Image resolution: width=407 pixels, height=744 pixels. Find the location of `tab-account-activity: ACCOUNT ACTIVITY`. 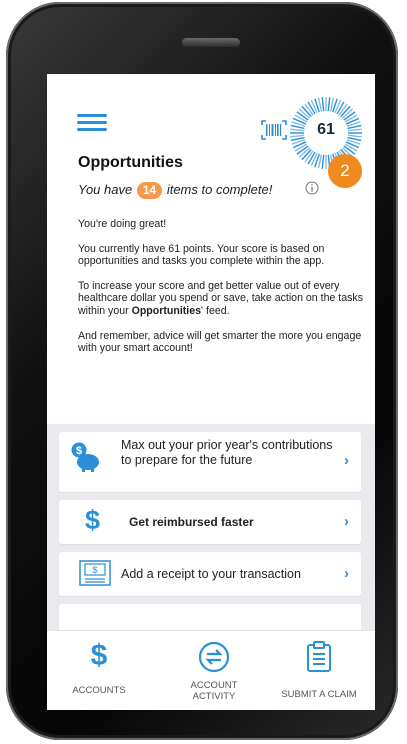

tab-account-activity: ACCOUNT ACTIVITY is located at coordinates (214, 669).